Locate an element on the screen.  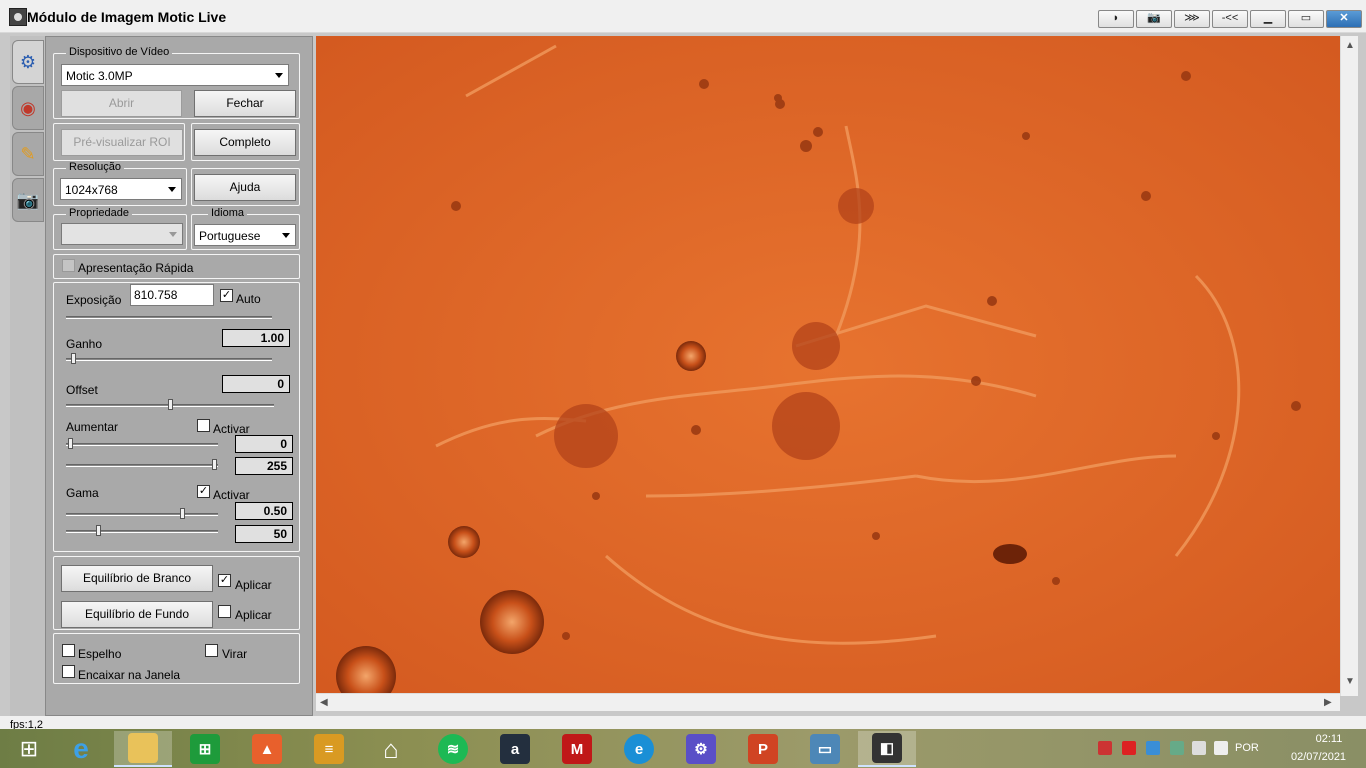
clock-date: 02/07/2021 is located at coordinates (1318, 757).